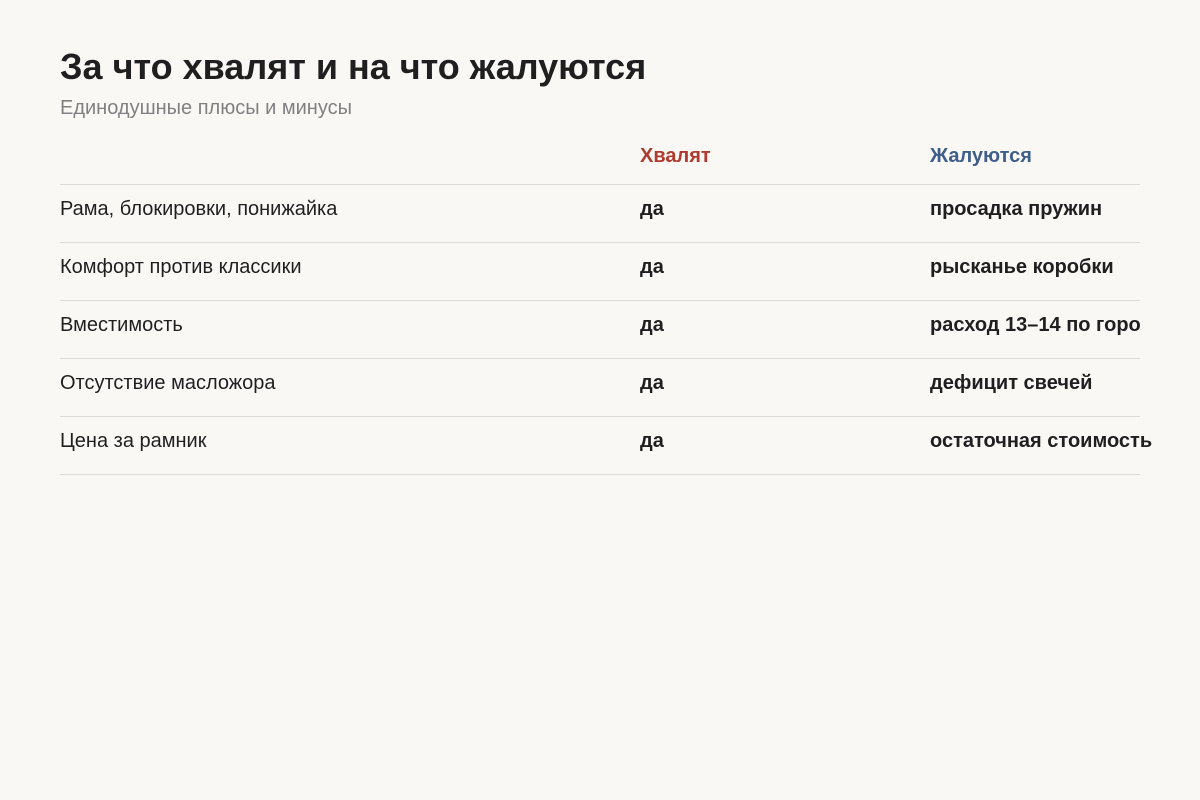 The width and height of the screenshot is (1200, 800). Describe the element at coordinates (199, 209) in the screenshot. I see `row-topic: Рама, блокировки, понижайка` at that location.